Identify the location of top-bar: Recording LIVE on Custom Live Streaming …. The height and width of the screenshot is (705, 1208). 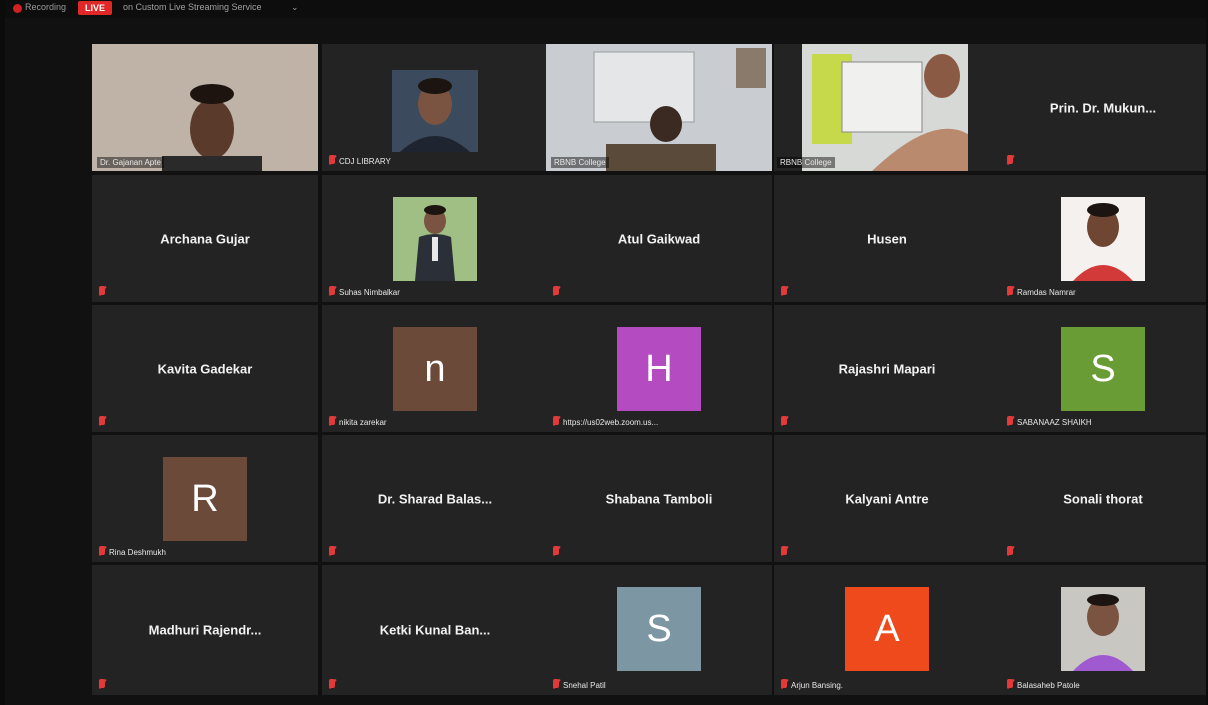
(605, 9).